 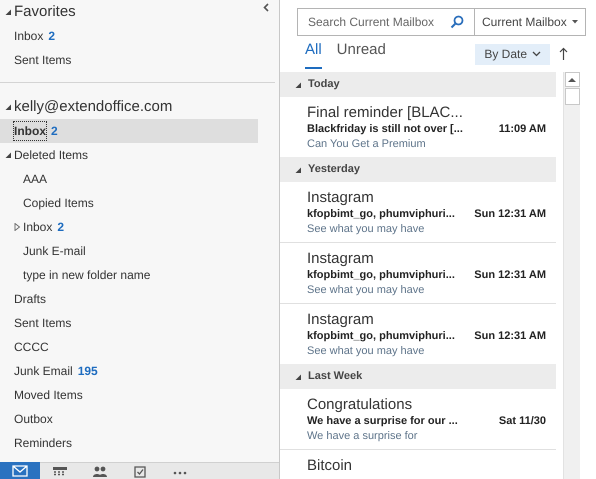 I want to click on scrollbar, so click(x=571, y=275).